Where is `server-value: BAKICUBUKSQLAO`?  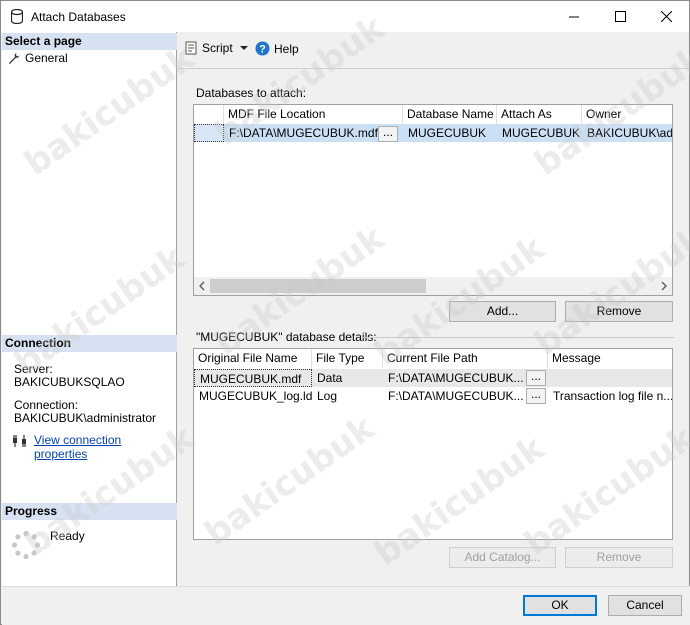
server-value: BAKICUBUKSQLAO is located at coordinates (69, 382).